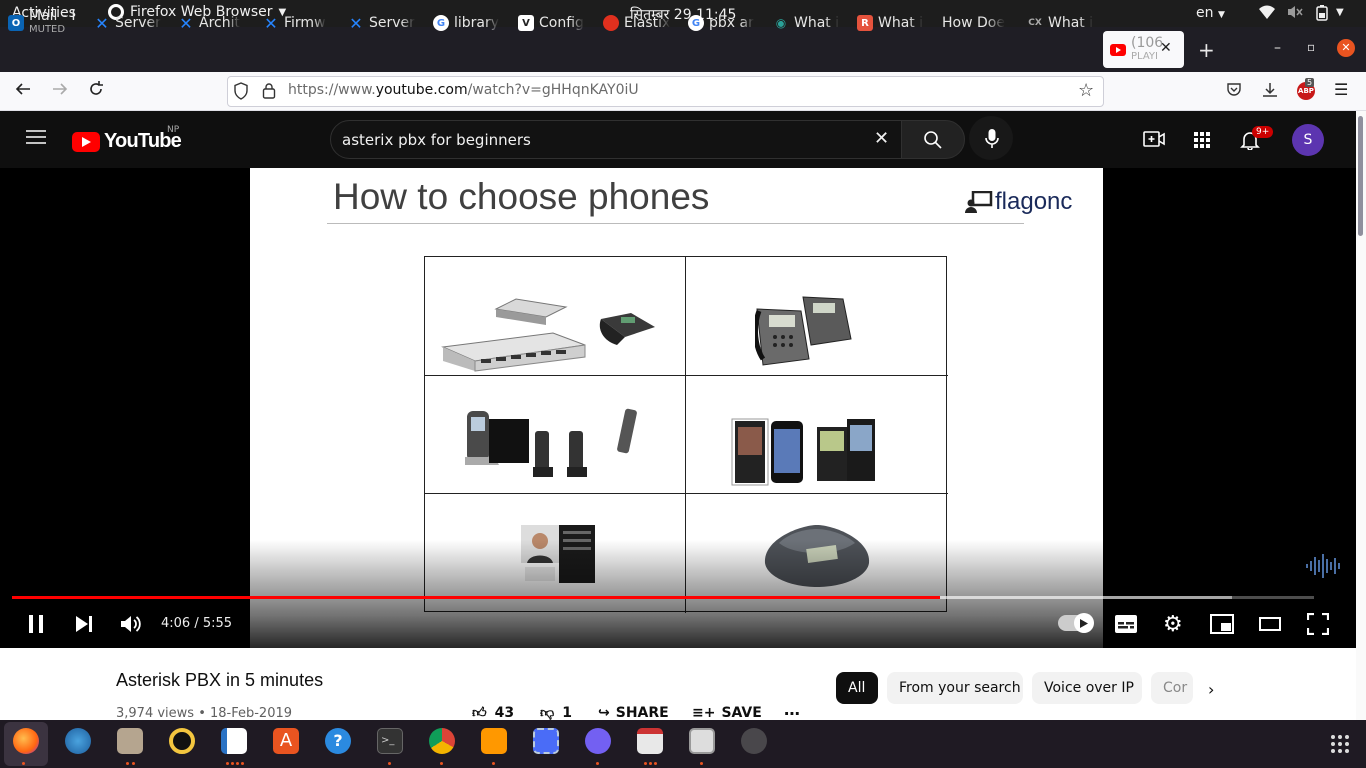  Describe the element at coordinates (1086, 90) in the screenshot. I see `bookmark-star-icon: ☆` at that location.